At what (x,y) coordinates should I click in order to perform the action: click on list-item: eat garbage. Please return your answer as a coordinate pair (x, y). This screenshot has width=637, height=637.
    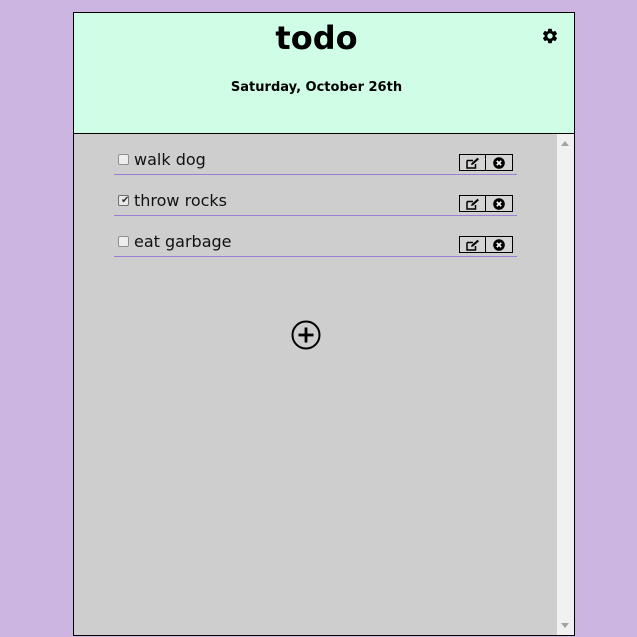
    Looking at the image, I should click on (315, 236).